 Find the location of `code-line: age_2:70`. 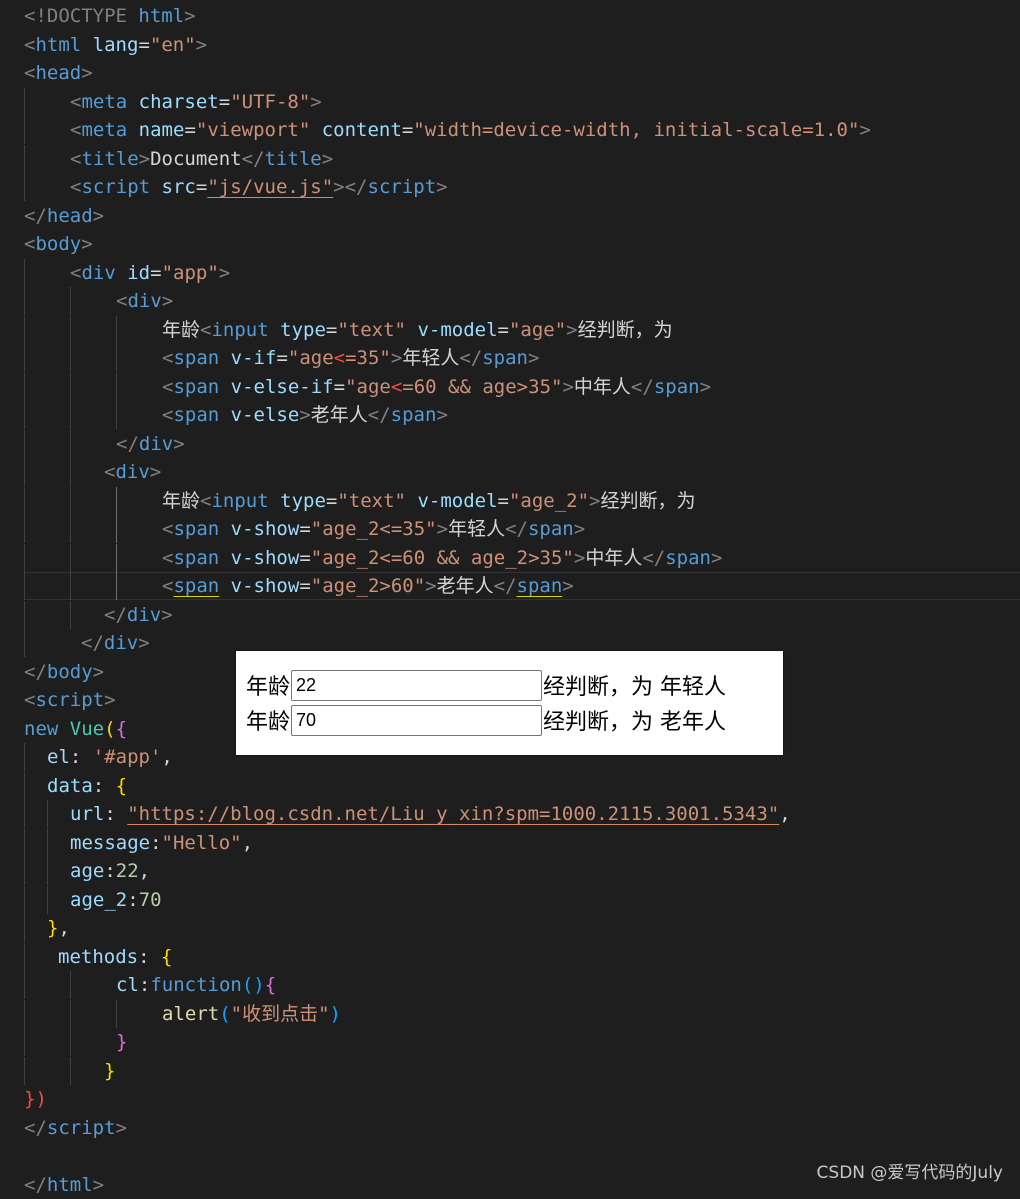

code-line: age_2:70 is located at coordinates (510, 899).